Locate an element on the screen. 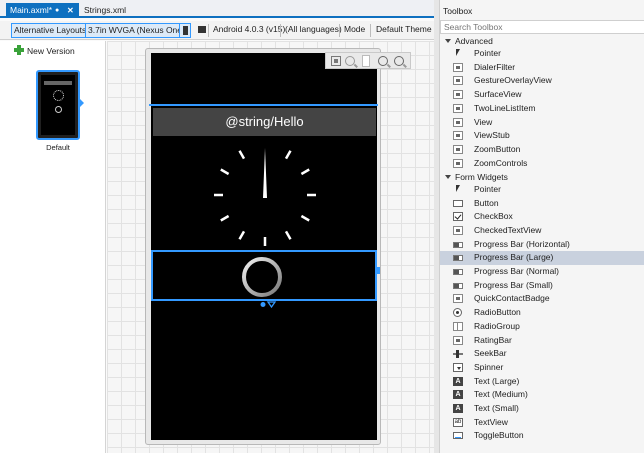 Image resolution: width=644 pixels, height=453 pixels. grid-icon is located at coordinates (458, 326).